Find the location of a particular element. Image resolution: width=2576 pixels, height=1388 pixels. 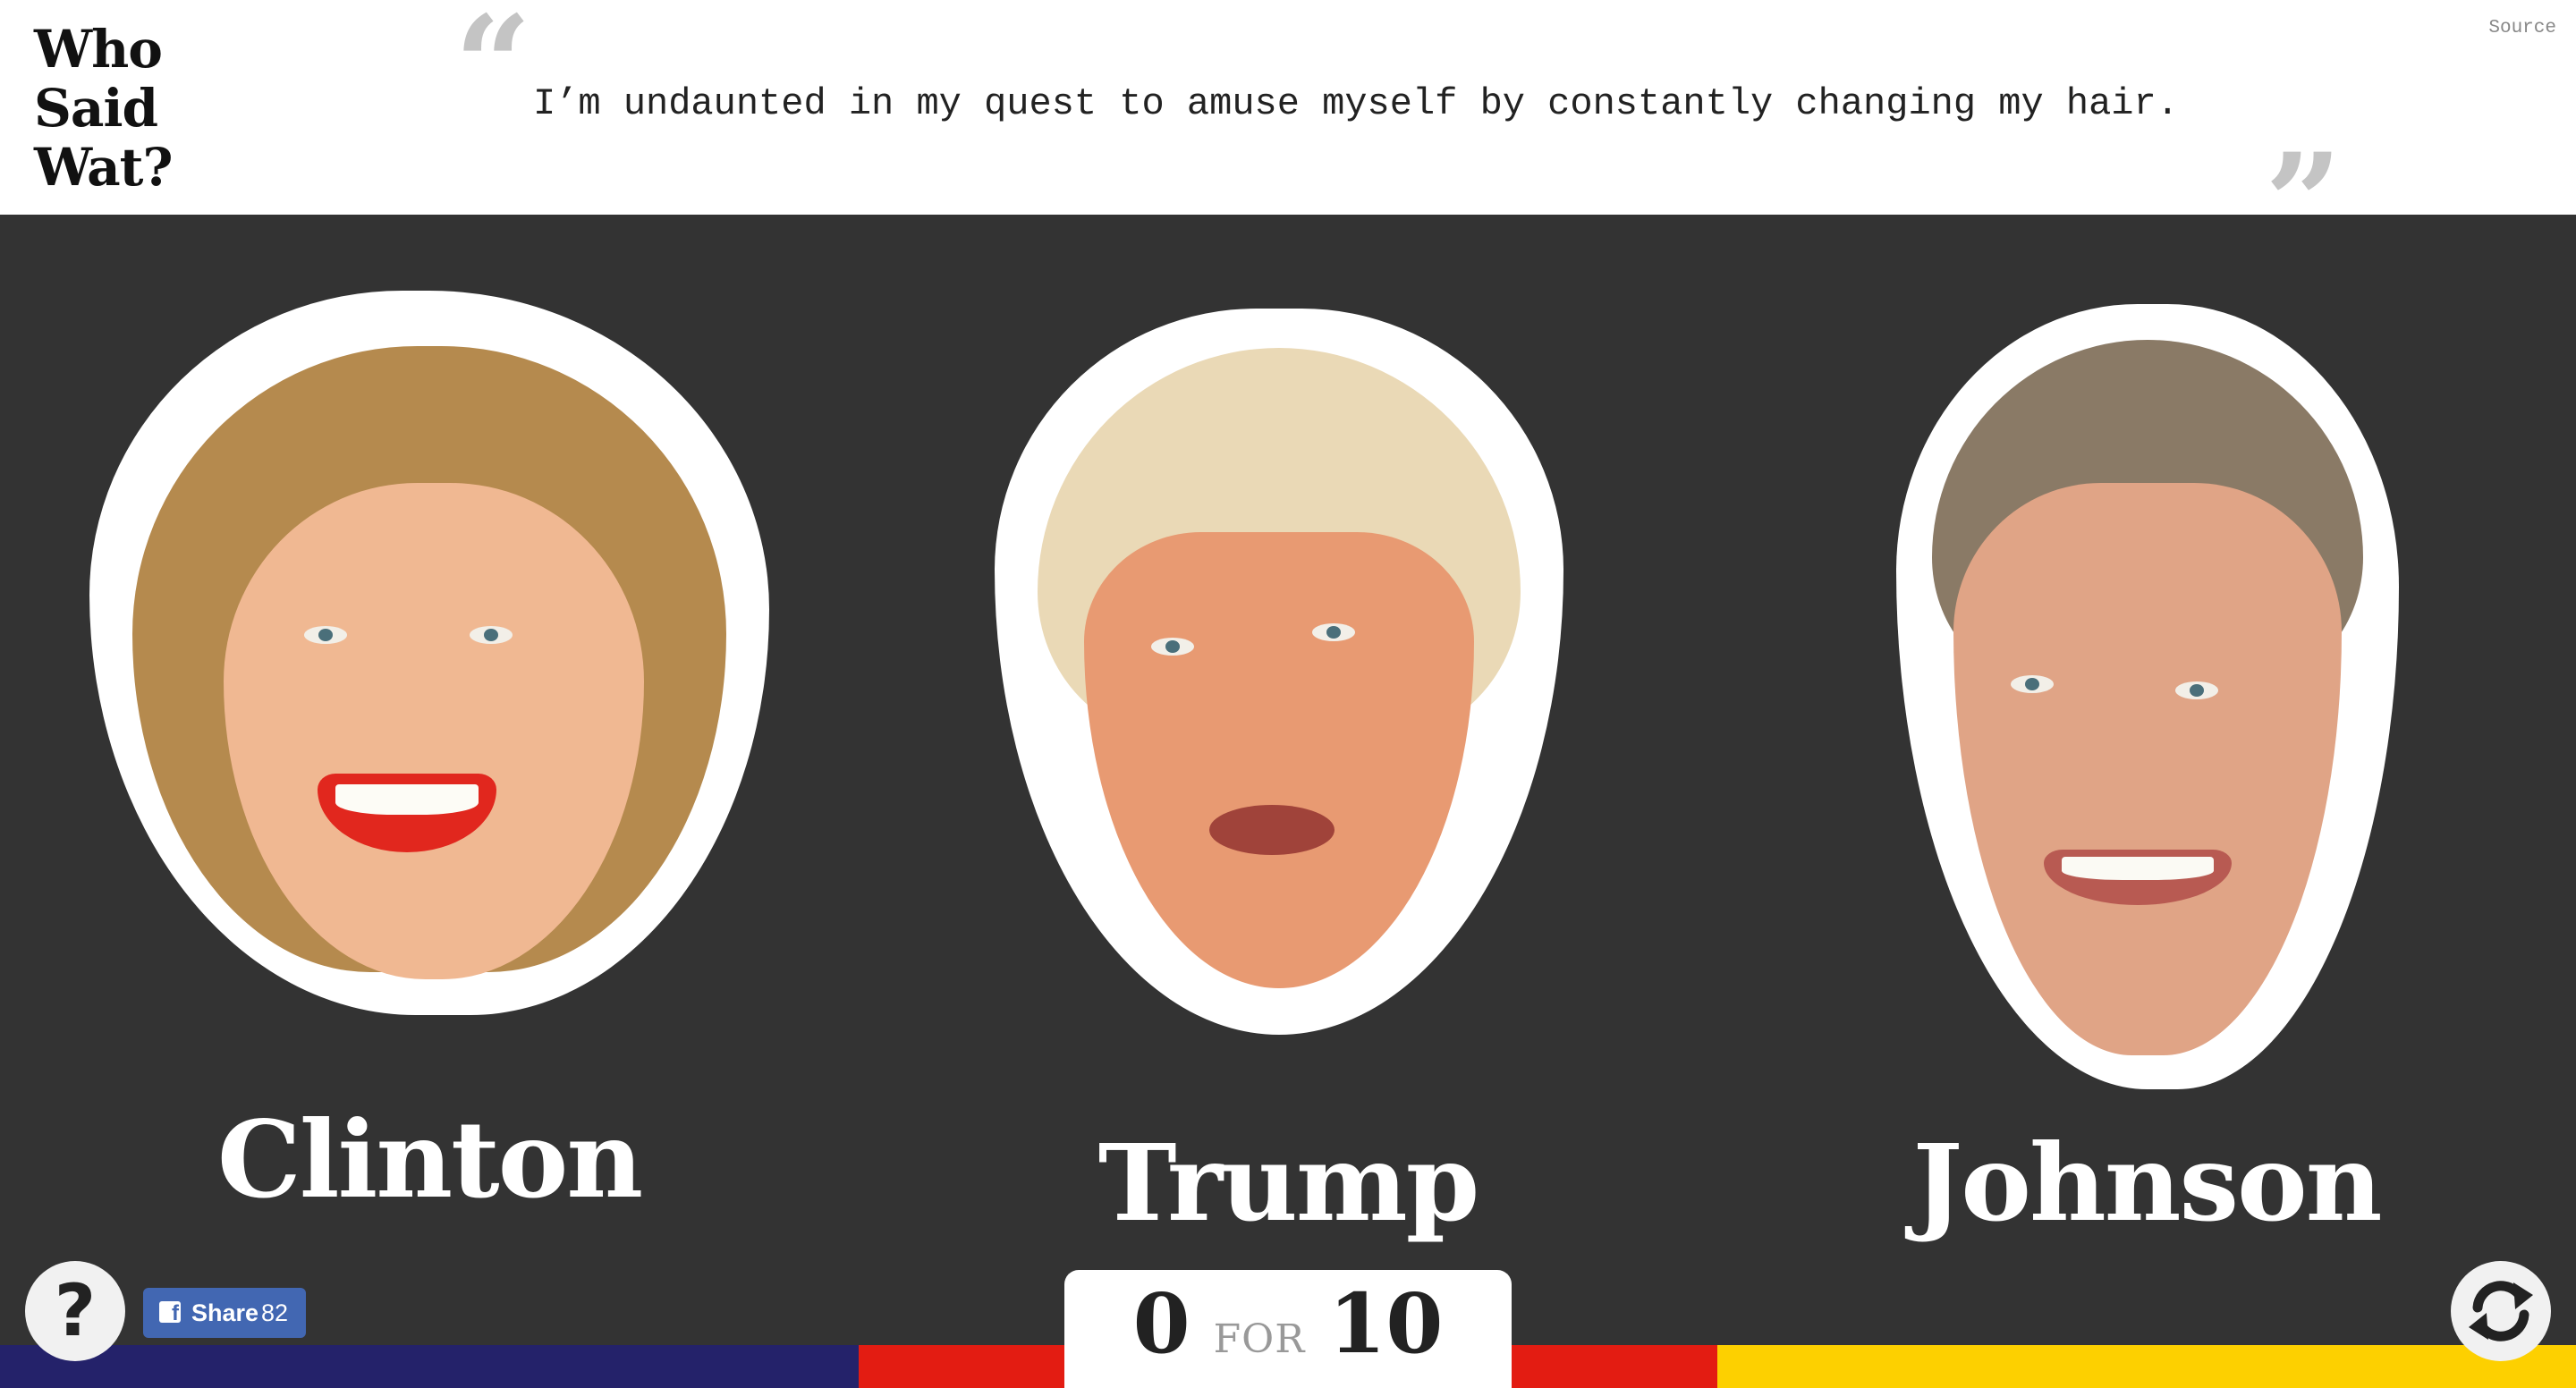

refresh-button is located at coordinates (2501, 1311).